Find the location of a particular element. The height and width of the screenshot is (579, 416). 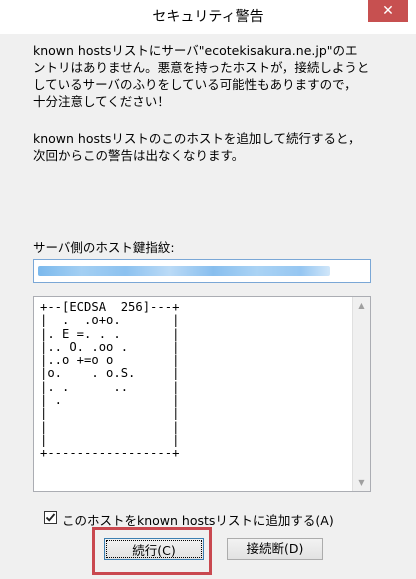

annotation-highlight-box is located at coordinates (152, 551).